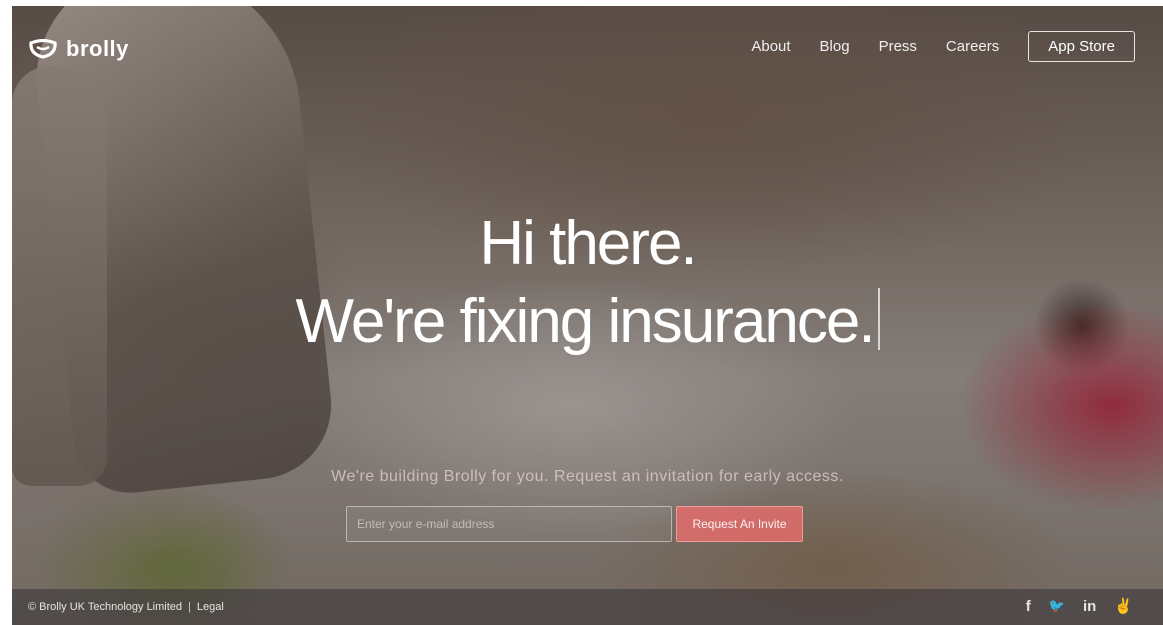  I want to click on nav-links: About Blog Press Careers App Store, so click(928, 46).